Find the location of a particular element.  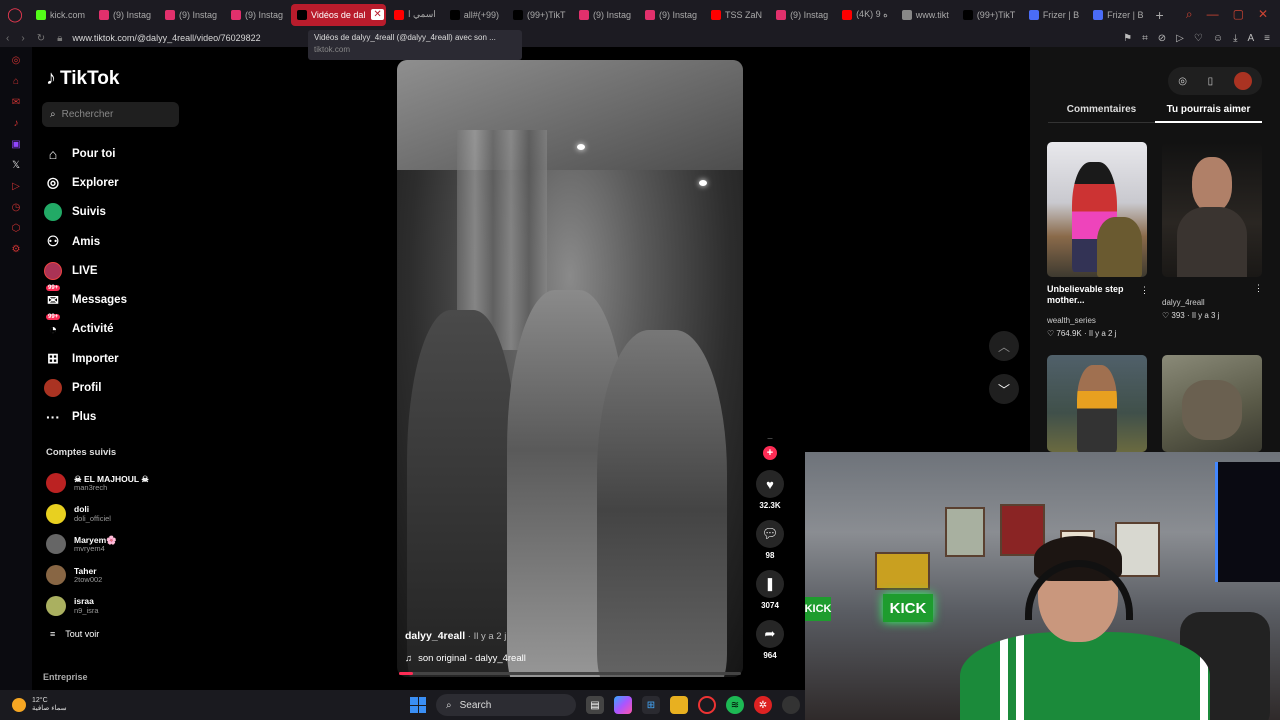

see-all-link: ≡ Tout voir is located at coordinates (74, 634).